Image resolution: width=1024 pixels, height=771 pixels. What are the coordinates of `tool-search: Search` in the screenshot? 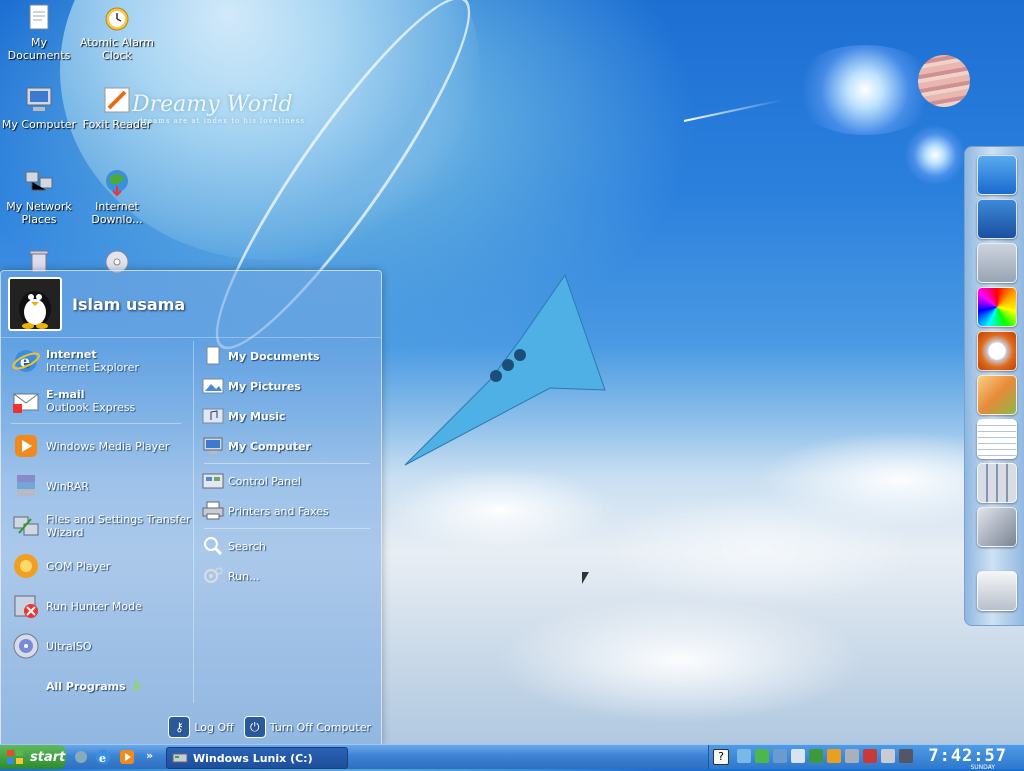 It's located at (287, 546).